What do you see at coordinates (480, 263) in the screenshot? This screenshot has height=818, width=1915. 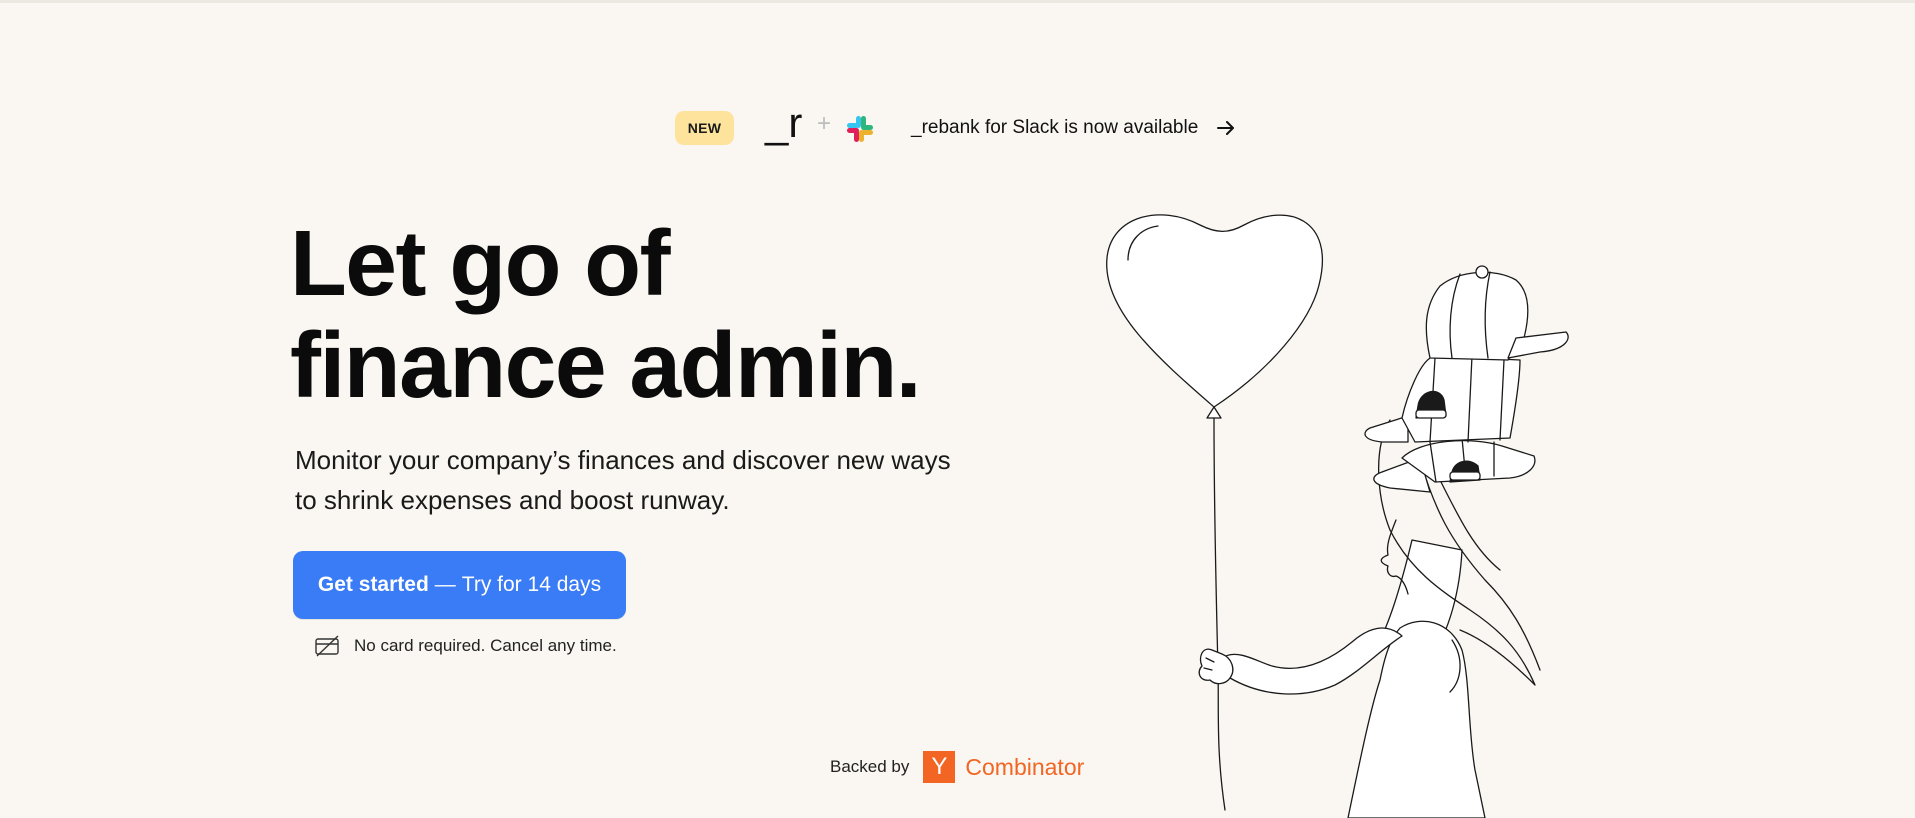 I see `headline-line-1: Let go of` at bounding box center [480, 263].